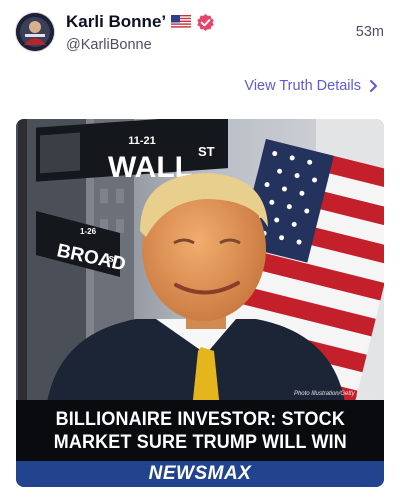 This screenshot has width=400, height=500. What do you see at coordinates (373, 86) in the screenshot?
I see `chevron-right-icon` at bounding box center [373, 86].